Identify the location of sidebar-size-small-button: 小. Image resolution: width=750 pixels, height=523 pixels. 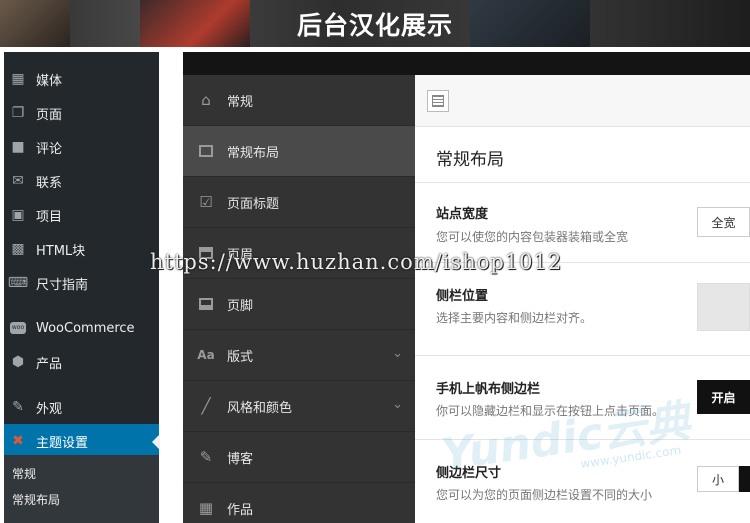
(718, 479).